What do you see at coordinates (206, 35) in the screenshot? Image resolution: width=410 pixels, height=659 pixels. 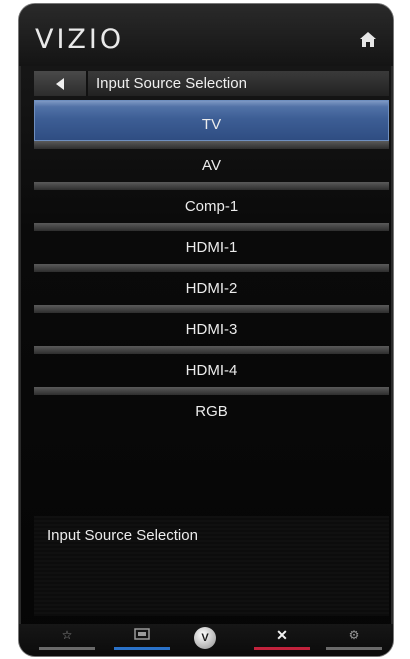 I see `top-bar: VIZIO` at bounding box center [206, 35].